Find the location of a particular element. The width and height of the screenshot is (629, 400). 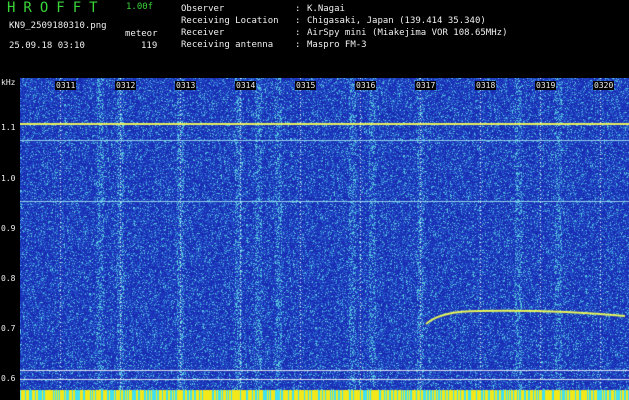

time-tick-label: 0311 is located at coordinates (66, 85).